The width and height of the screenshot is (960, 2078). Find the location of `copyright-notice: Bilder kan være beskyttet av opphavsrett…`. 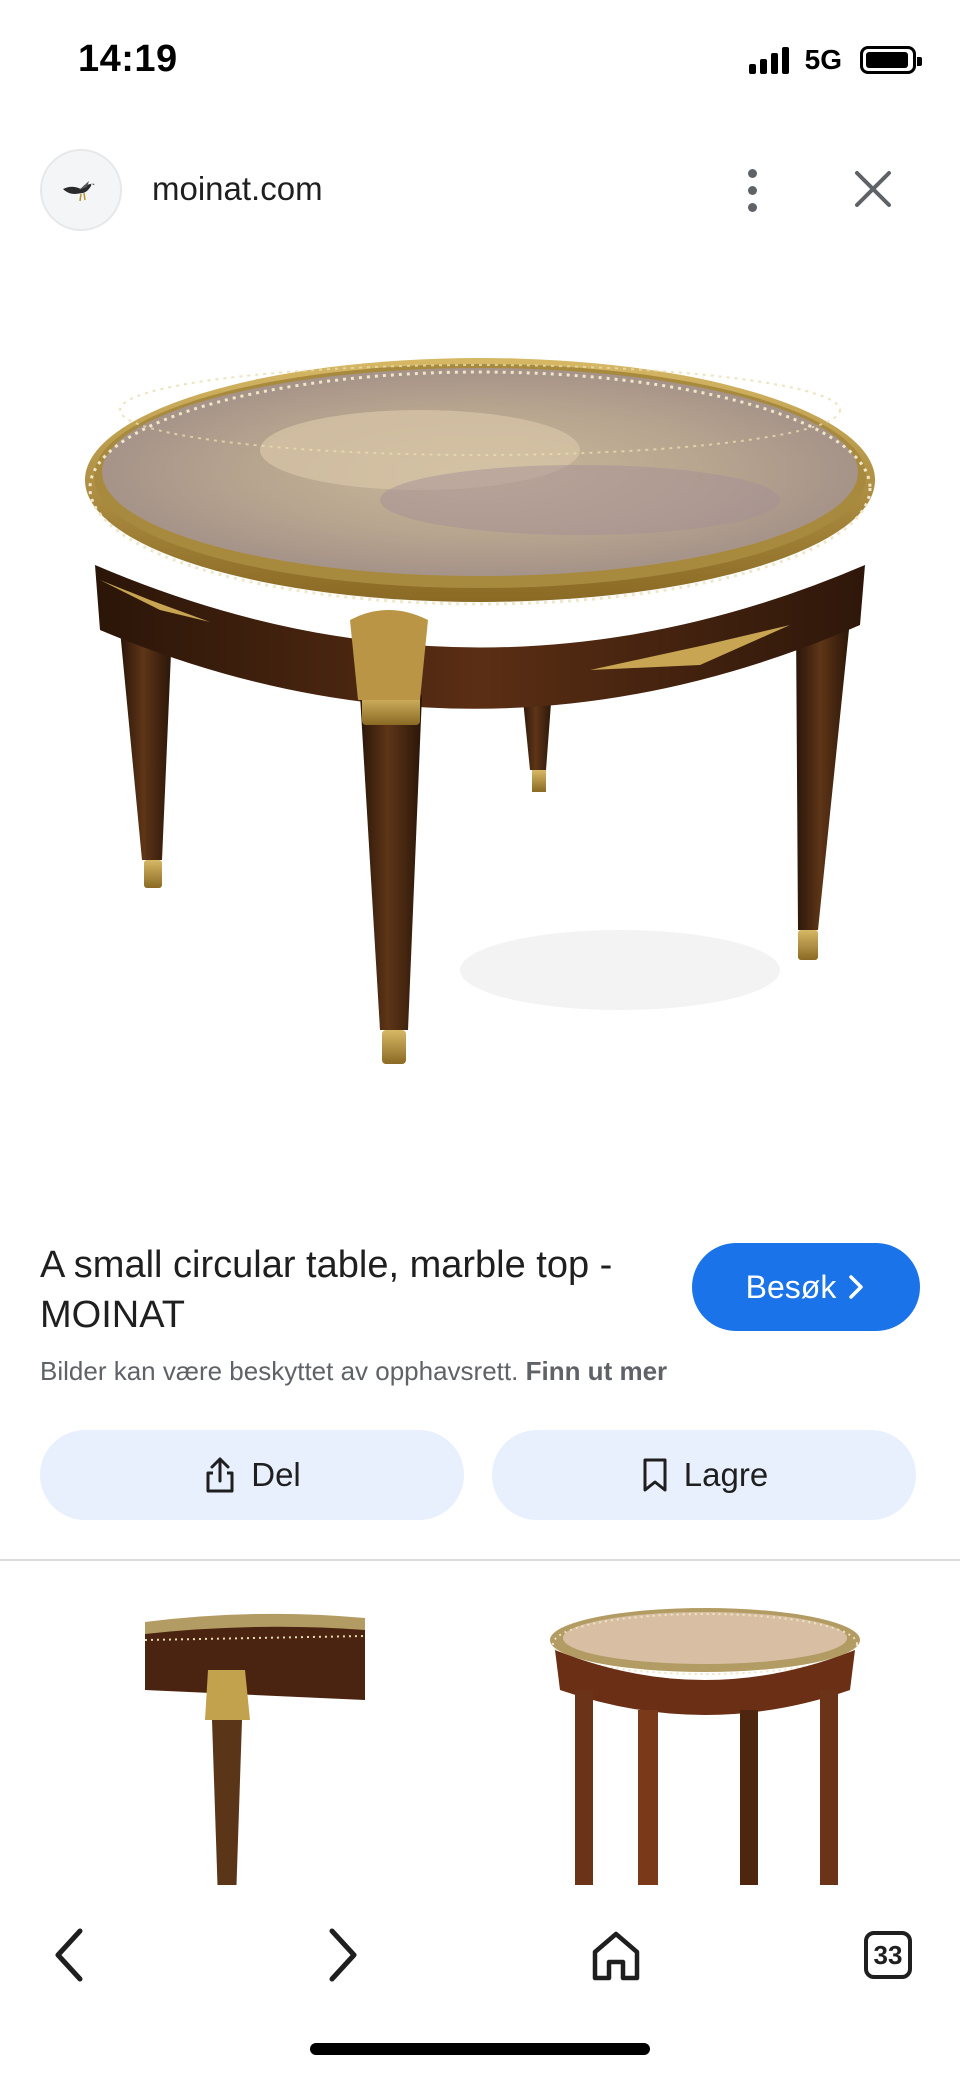

copyright-notice: Bilder kan være beskyttet av opphavsrett… is located at coordinates (353, 1371).